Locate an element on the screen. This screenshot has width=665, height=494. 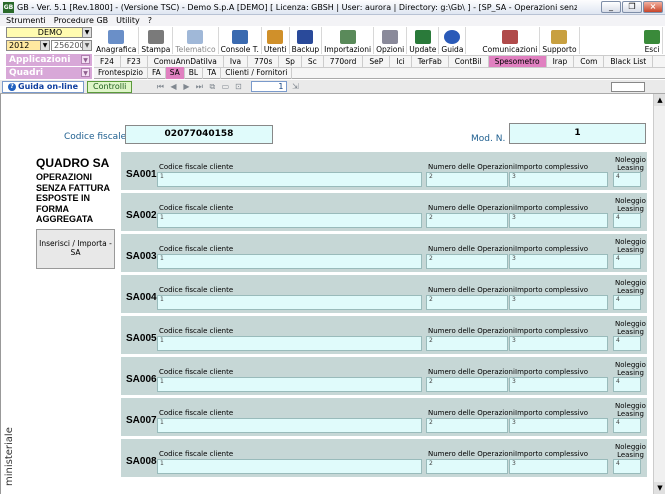
supporto-button: Supporto is located at coordinates (560, 40).